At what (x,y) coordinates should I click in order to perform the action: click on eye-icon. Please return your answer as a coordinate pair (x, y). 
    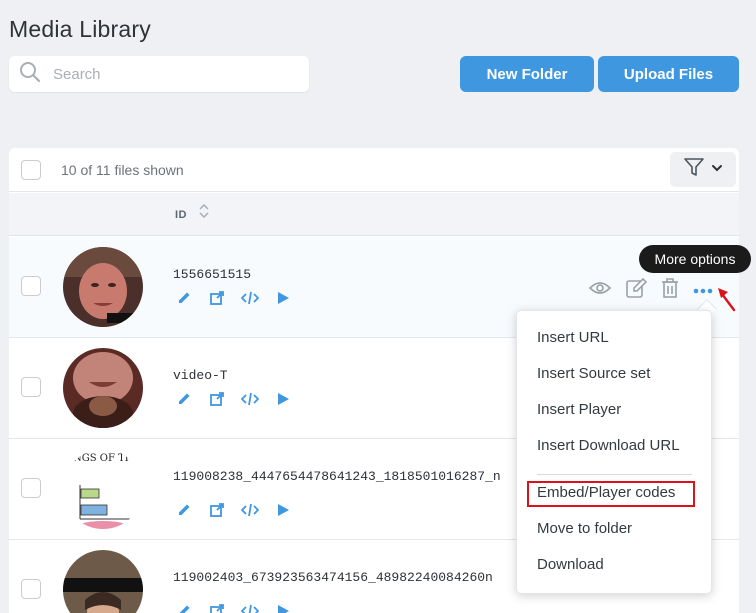
    Looking at the image, I should click on (600, 290).